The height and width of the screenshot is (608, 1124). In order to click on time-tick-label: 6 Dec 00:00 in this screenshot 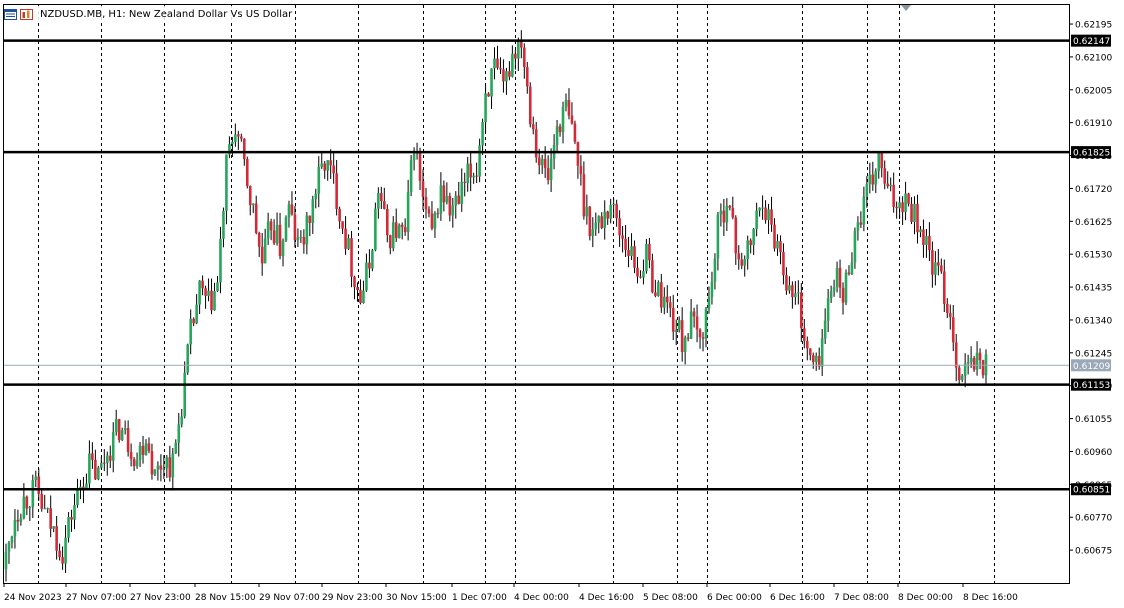, I will do `click(734, 598)`.